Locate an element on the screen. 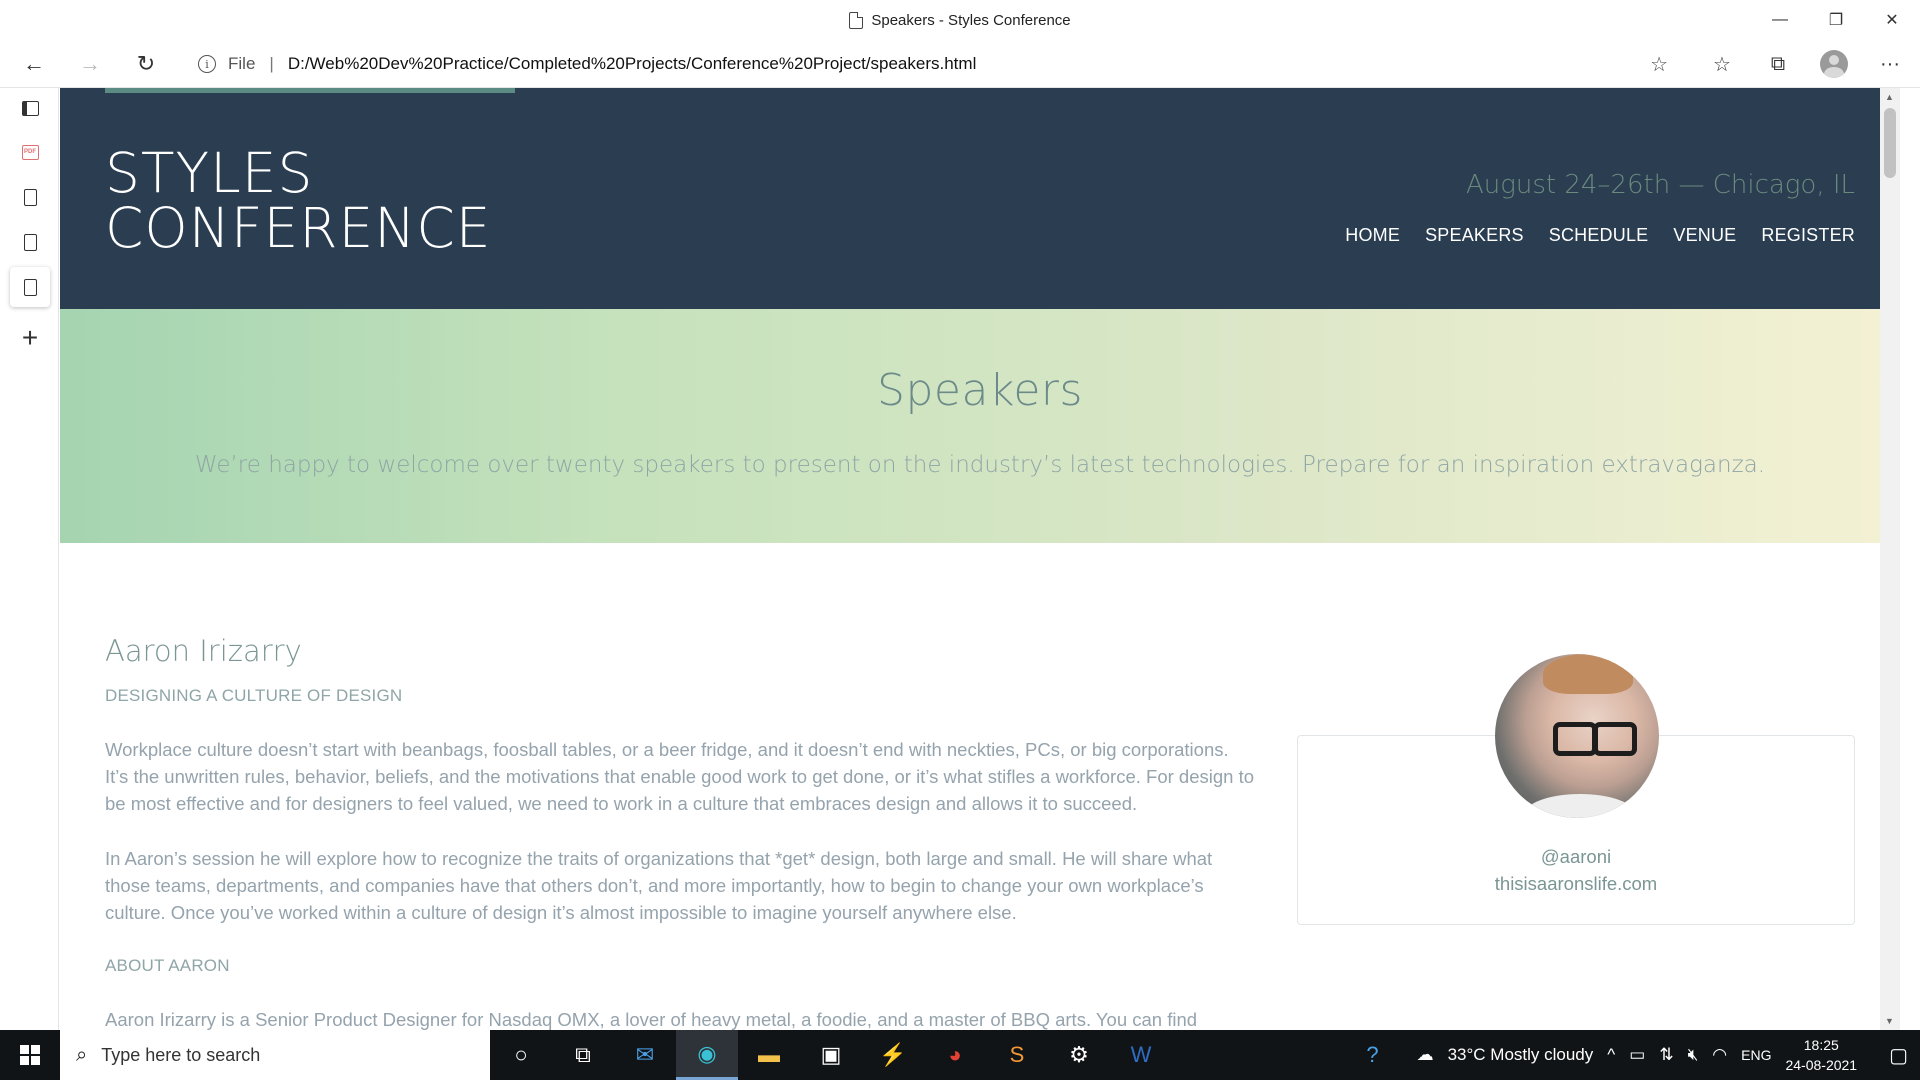  scroll-down-arrow-icon: ▼ is located at coordinates (1889, 1021).